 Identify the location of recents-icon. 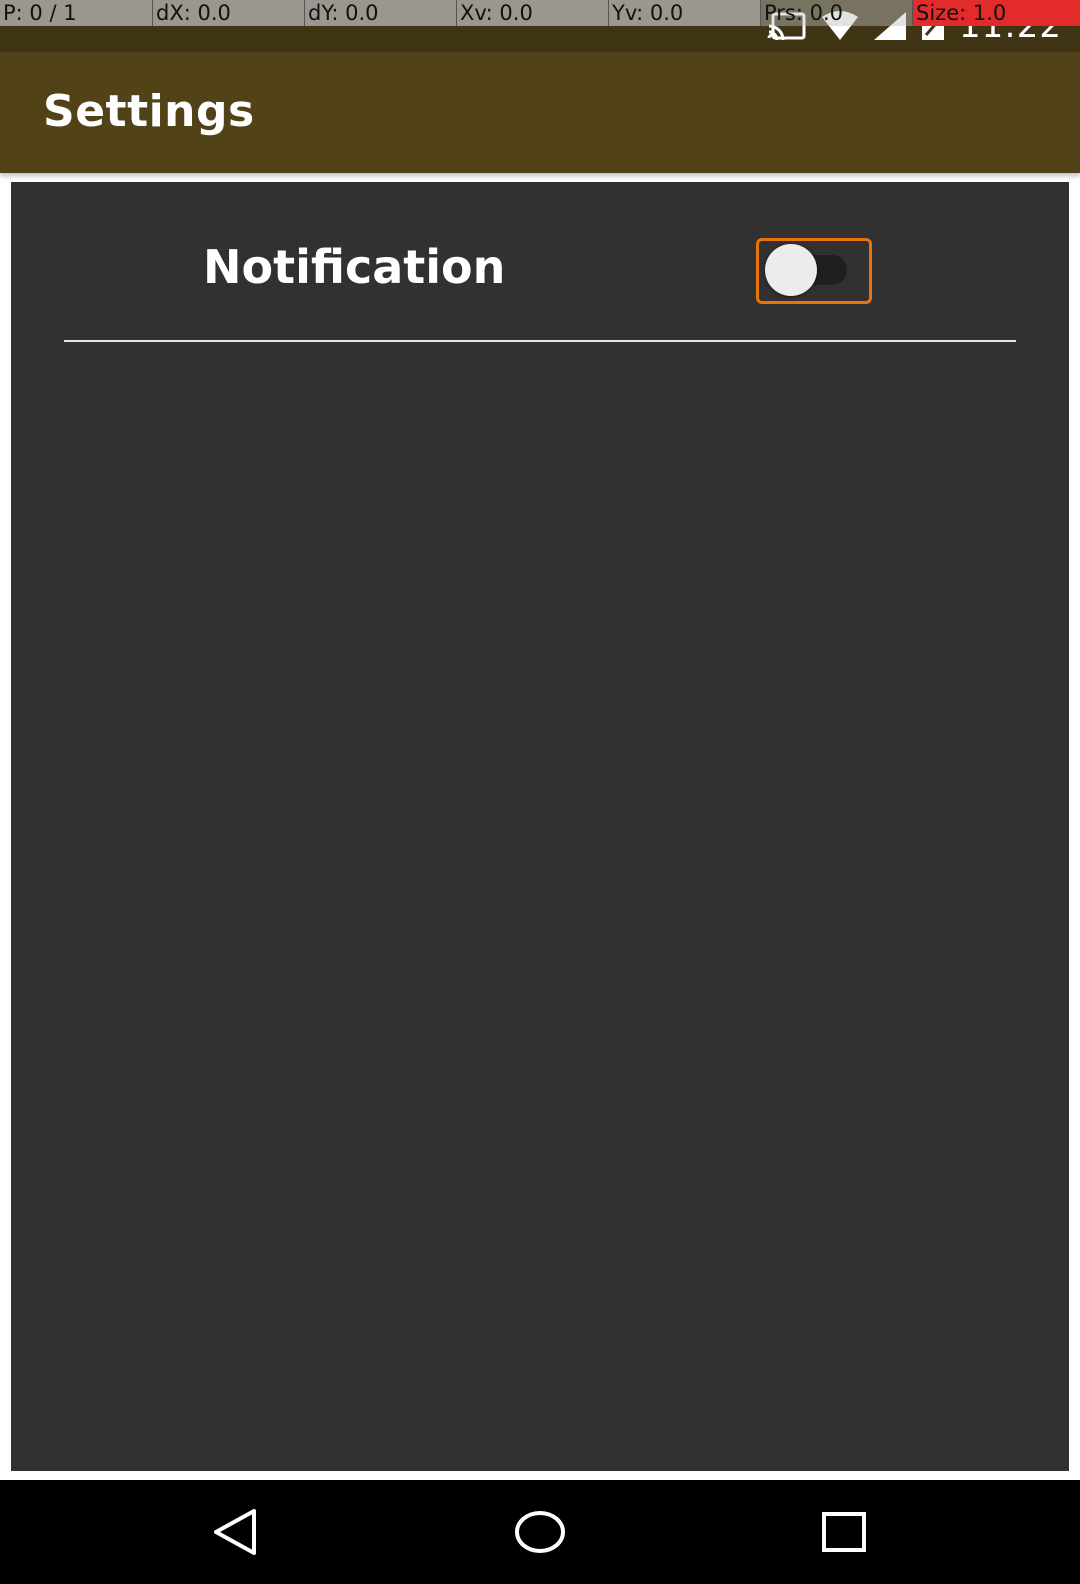
(844, 1532).